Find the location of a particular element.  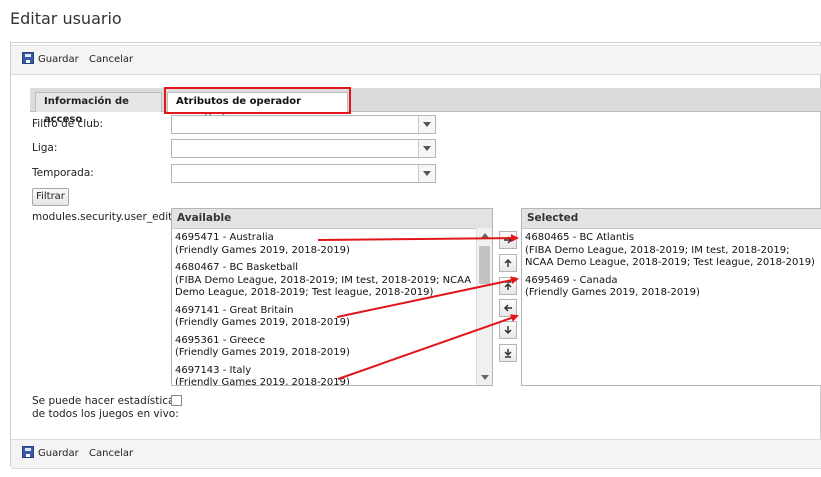

bottom-toolbar: Guardar Cancelar is located at coordinates (416, 454).